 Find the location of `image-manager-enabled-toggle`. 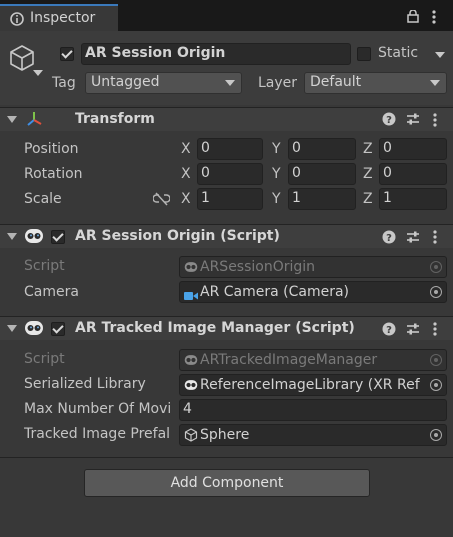

image-manager-enabled-toggle is located at coordinates (58, 329).